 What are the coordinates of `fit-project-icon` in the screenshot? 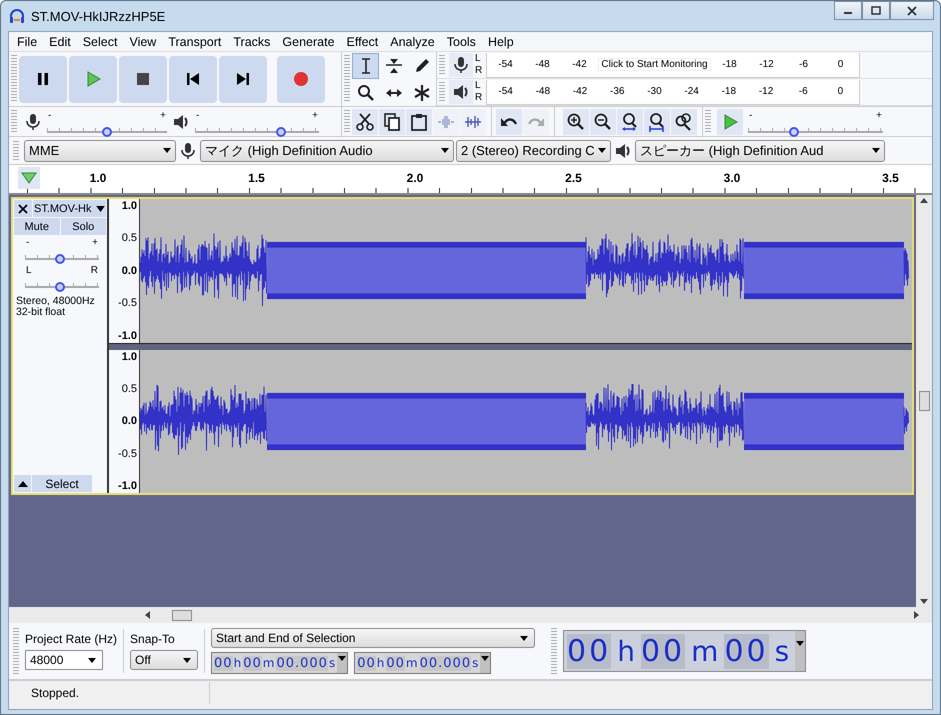 It's located at (657, 122).